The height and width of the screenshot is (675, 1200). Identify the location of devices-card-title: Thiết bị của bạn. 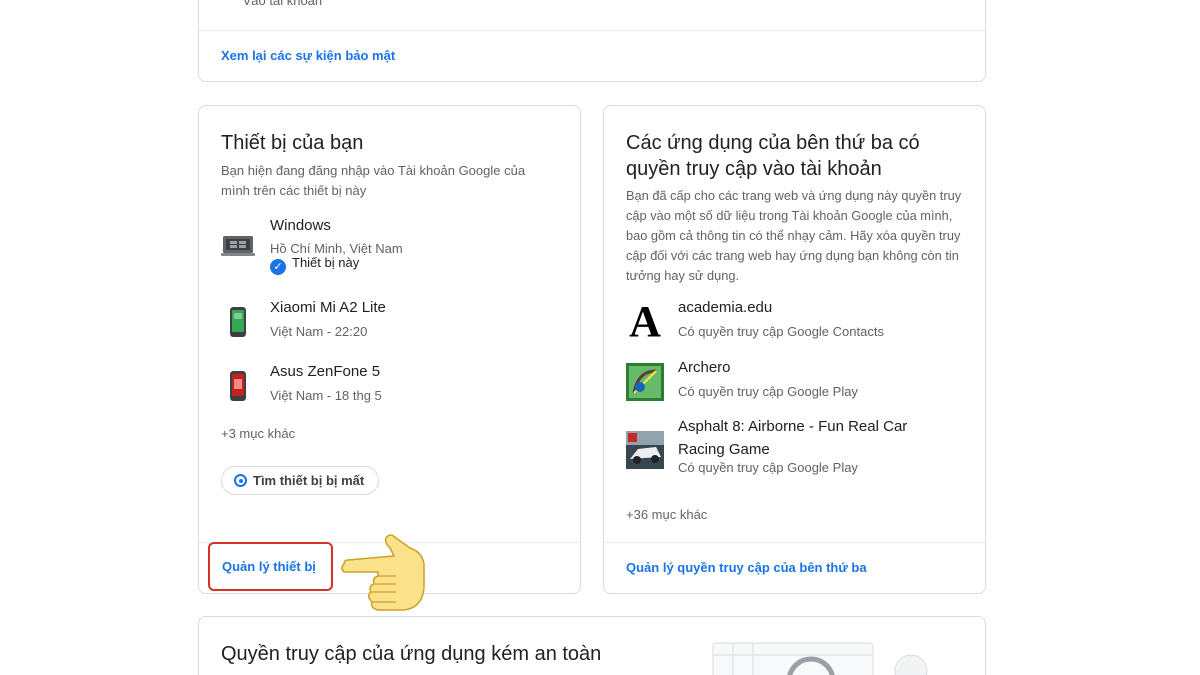
(292, 143).